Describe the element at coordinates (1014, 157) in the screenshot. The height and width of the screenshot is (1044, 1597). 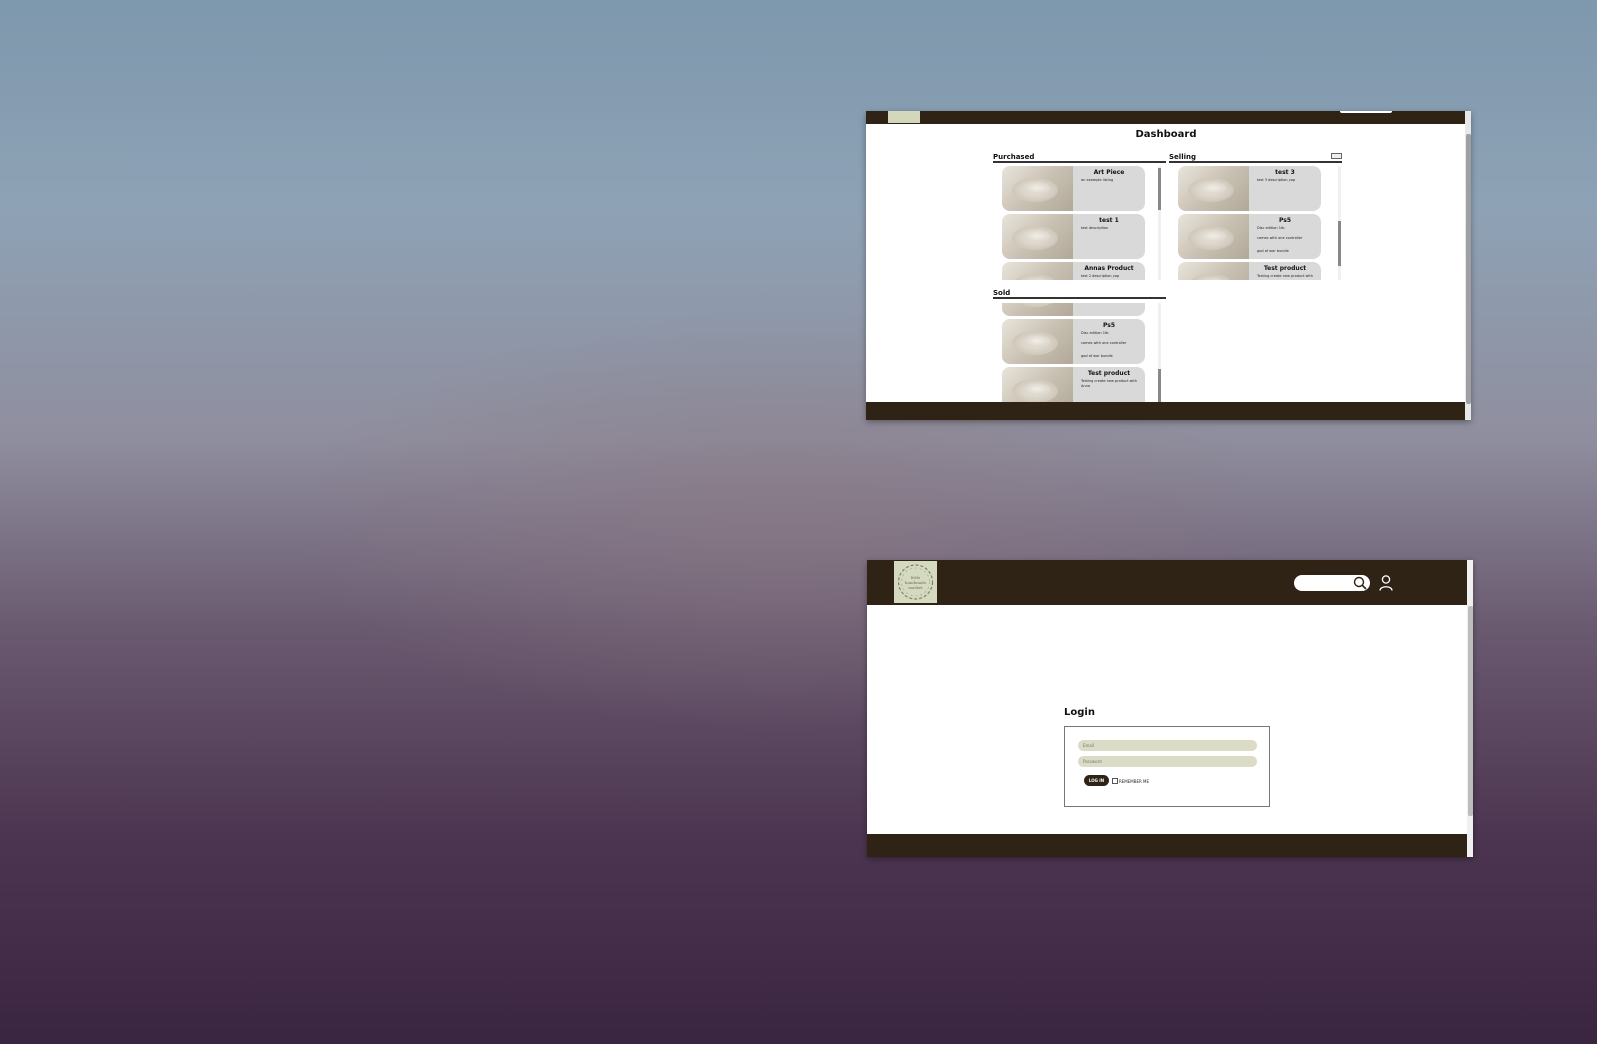
I see `section-title-purchased: Purchased` at that location.